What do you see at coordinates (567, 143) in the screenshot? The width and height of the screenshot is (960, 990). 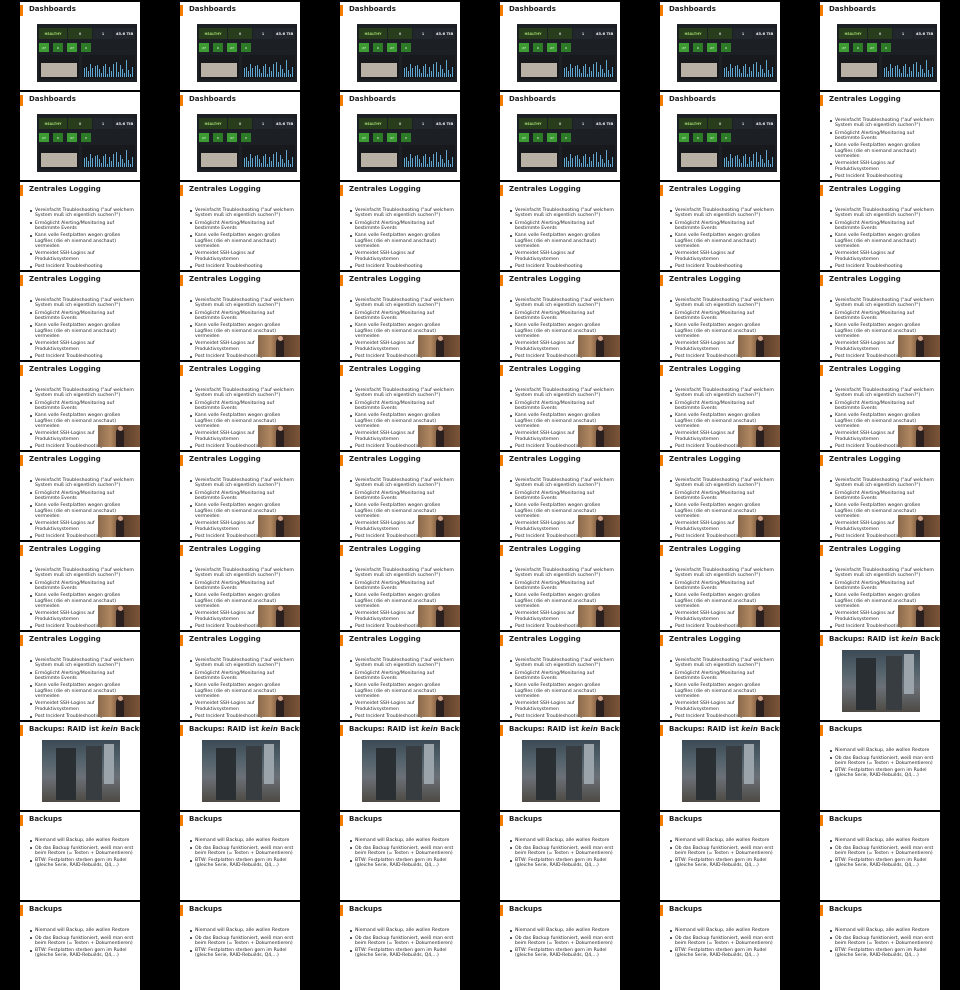 I see `dashboard-screenshot: HEALTHY 0 1 45.6 TiB 27 0 27 0` at bounding box center [567, 143].